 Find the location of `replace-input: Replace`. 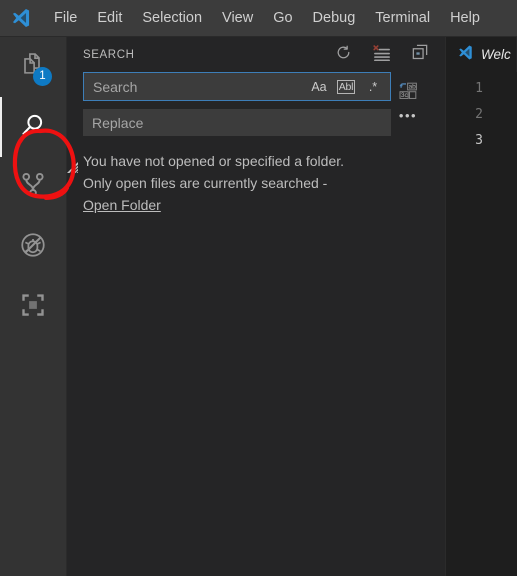

replace-input: Replace is located at coordinates (237, 122).